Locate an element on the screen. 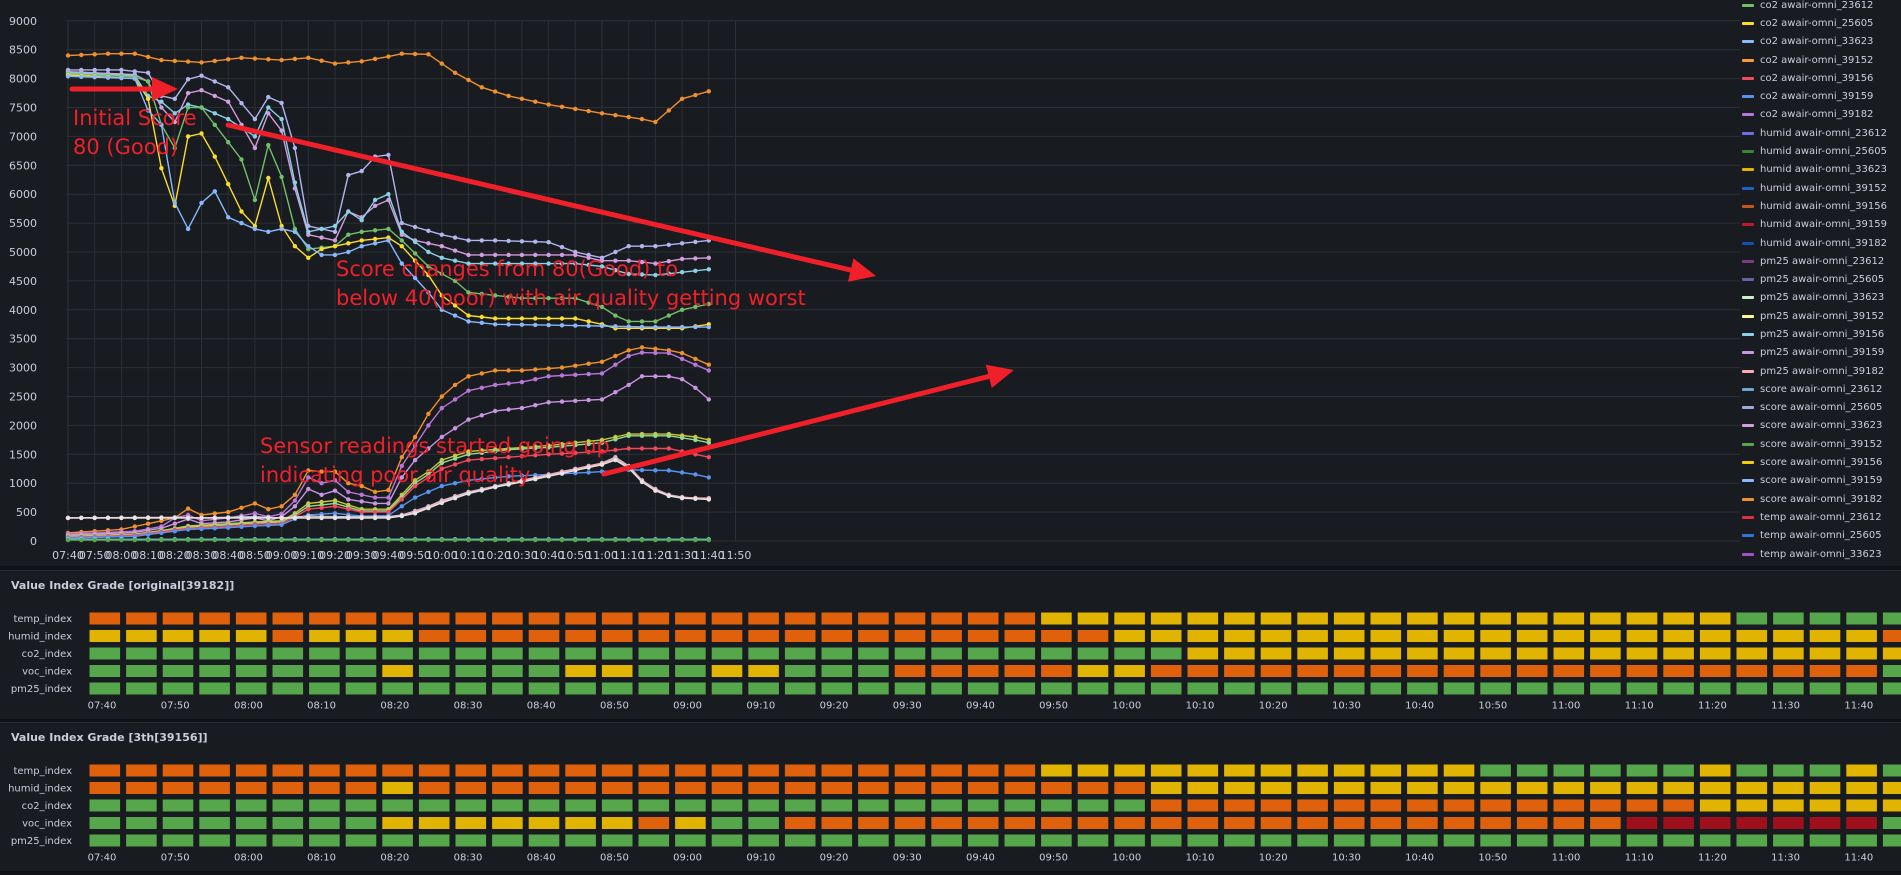 This screenshot has height=875, width=1901. legend-item: co2 awair-omni_23612 is located at coordinates (1821, 7).